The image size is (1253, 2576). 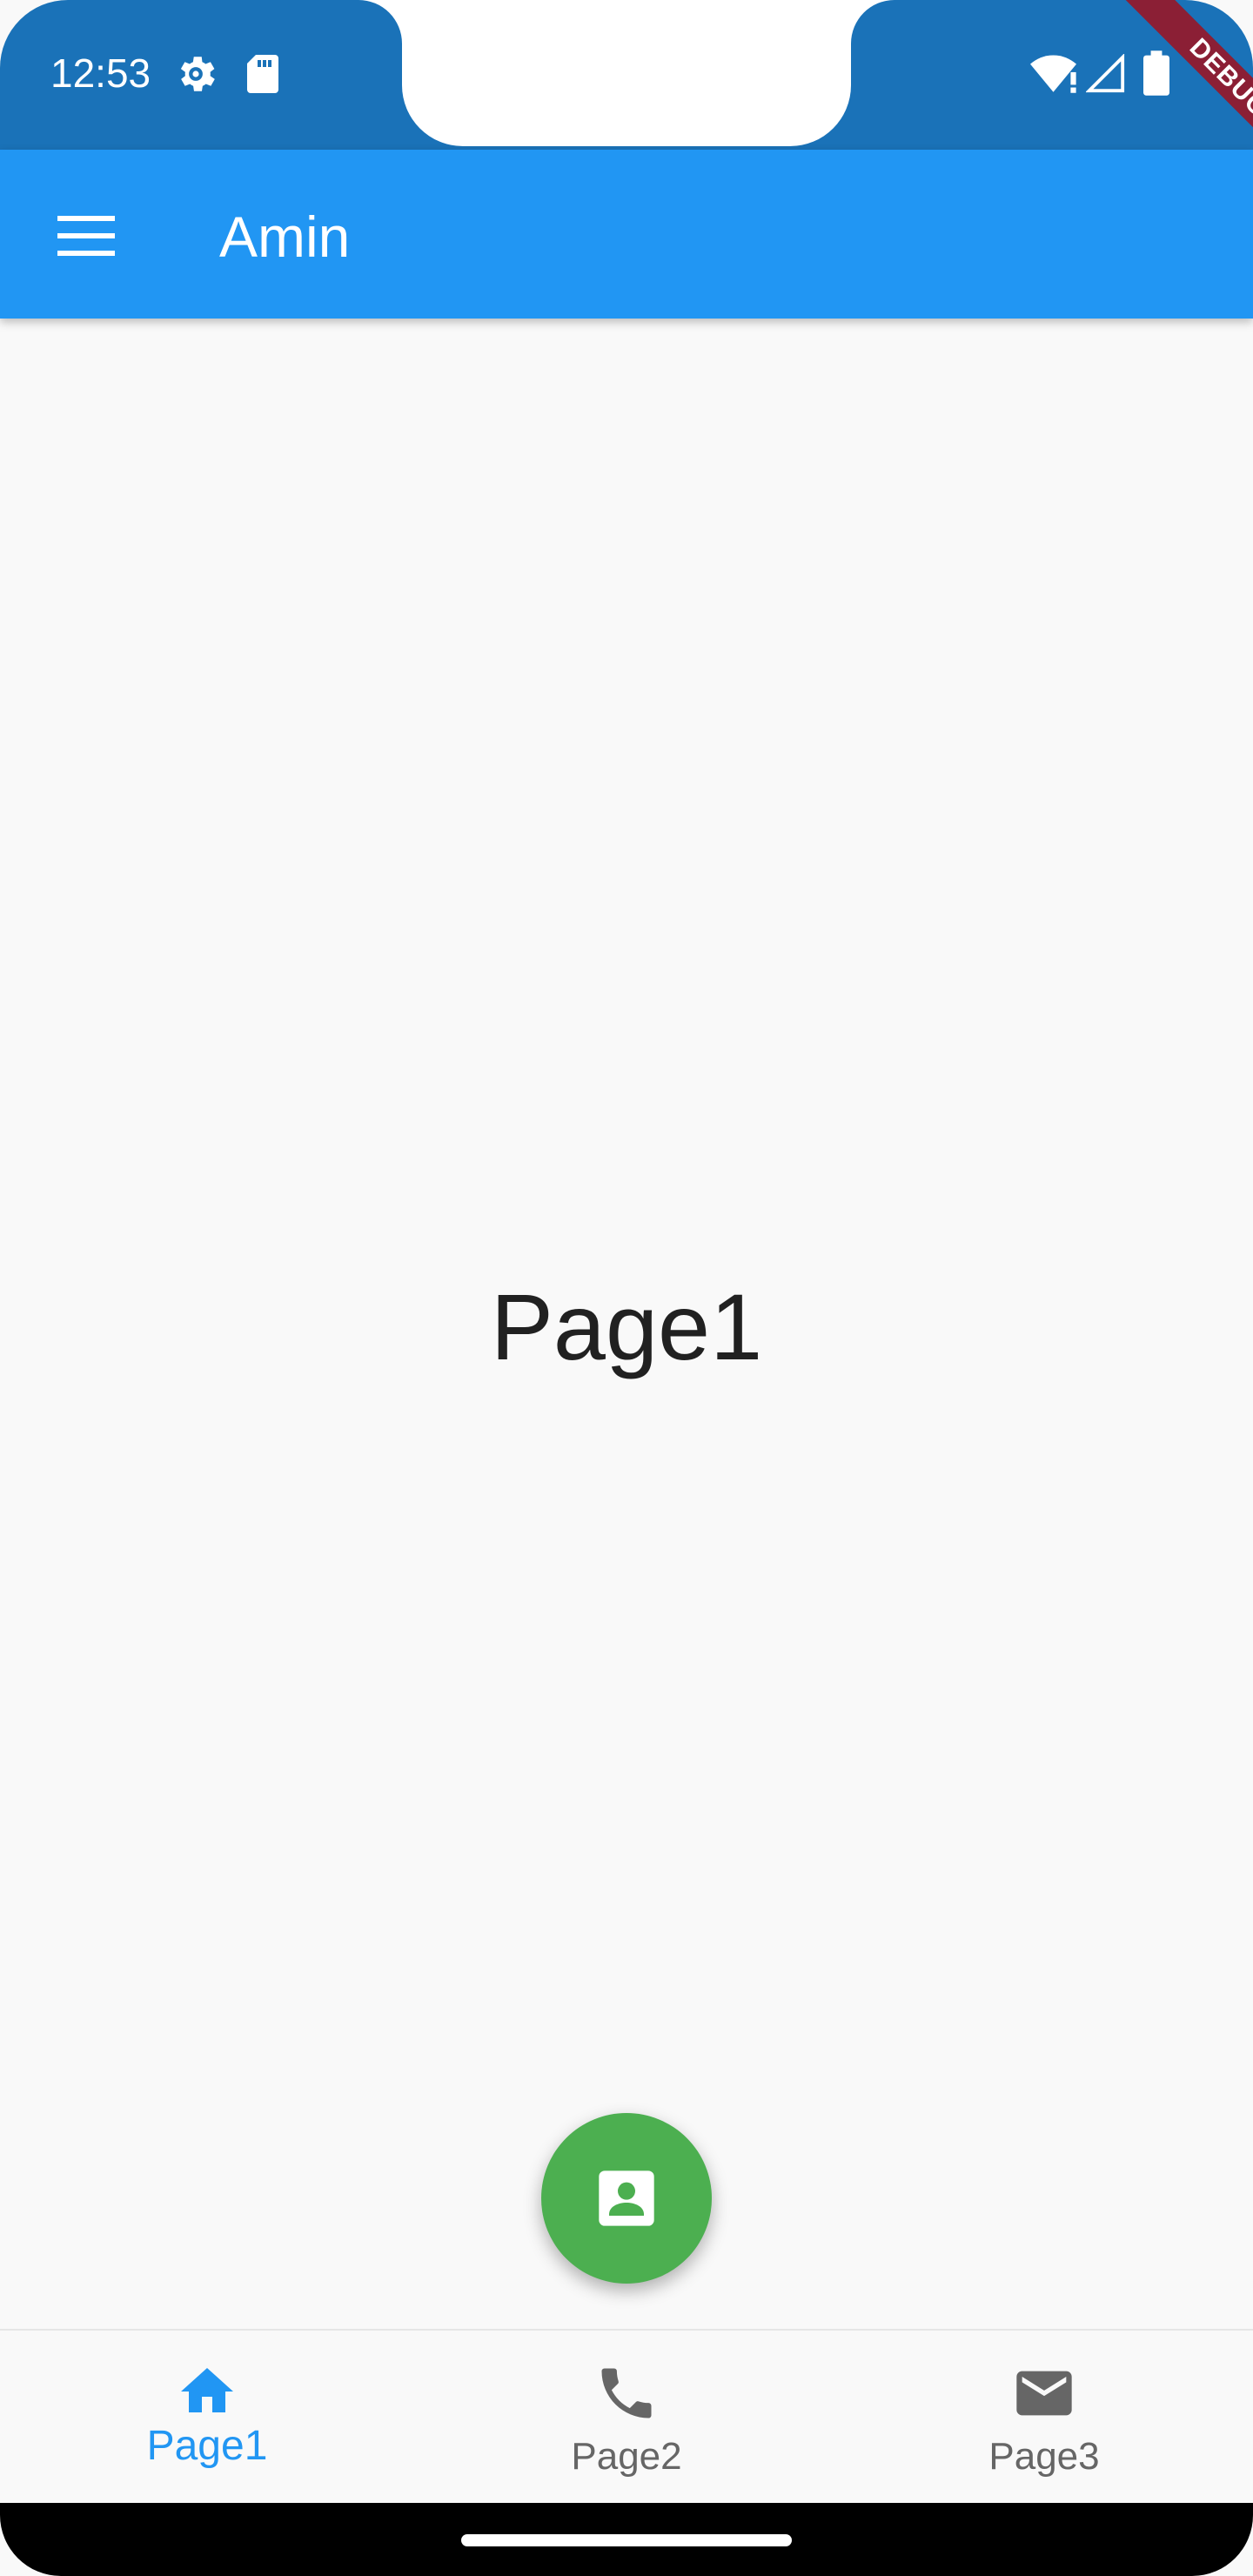 I want to click on menu-icon, so click(x=86, y=238).